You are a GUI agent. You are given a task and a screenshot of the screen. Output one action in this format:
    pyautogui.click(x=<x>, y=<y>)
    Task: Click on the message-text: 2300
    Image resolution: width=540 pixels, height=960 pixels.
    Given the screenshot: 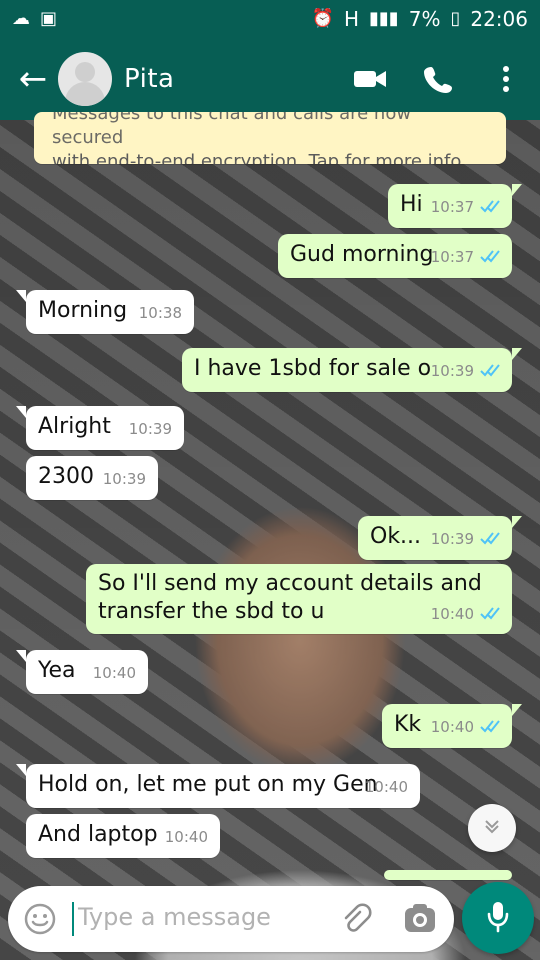 What is the action you would take?
    pyautogui.click(x=66, y=476)
    